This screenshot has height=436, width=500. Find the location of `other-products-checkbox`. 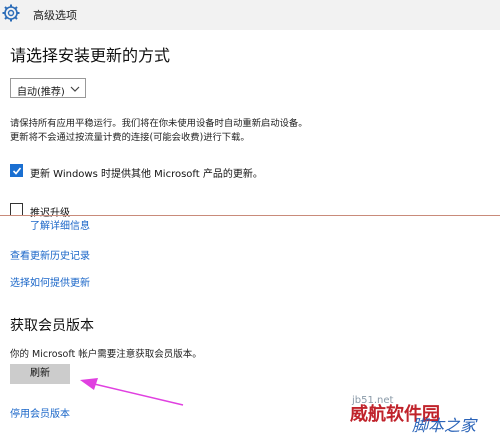

other-products-checkbox is located at coordinates (16, 170).